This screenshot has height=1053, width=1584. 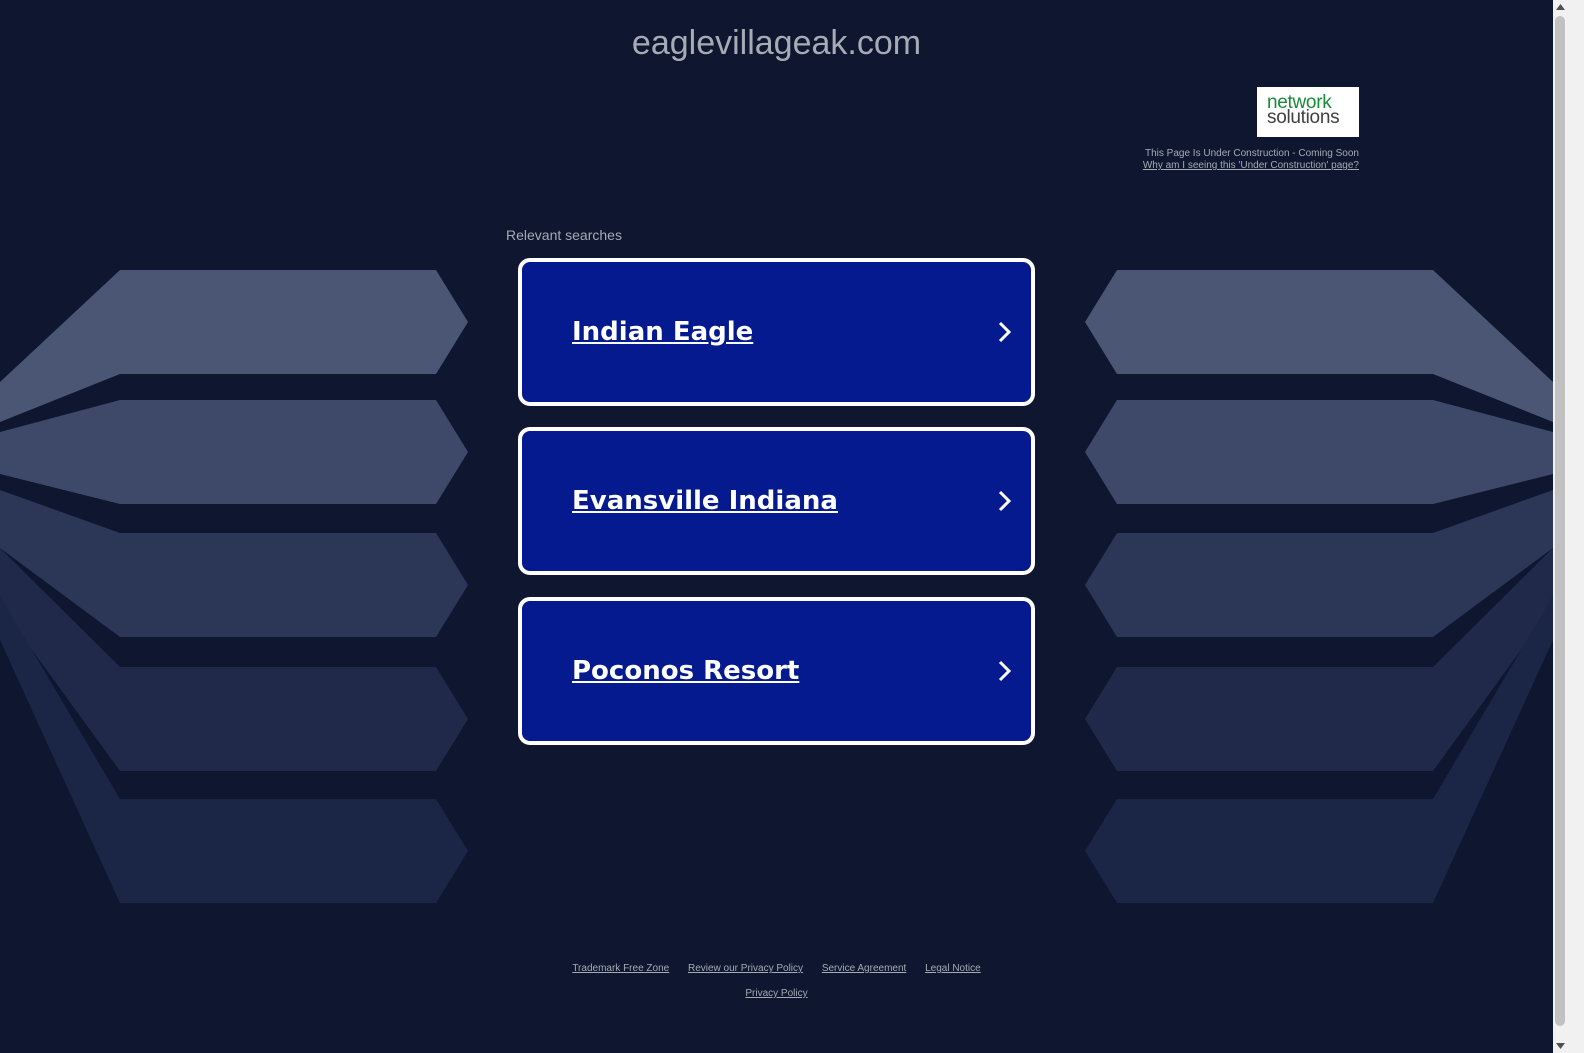 I want to click on scroll-down-arrow-icon, so click(x=1560, y=1045).